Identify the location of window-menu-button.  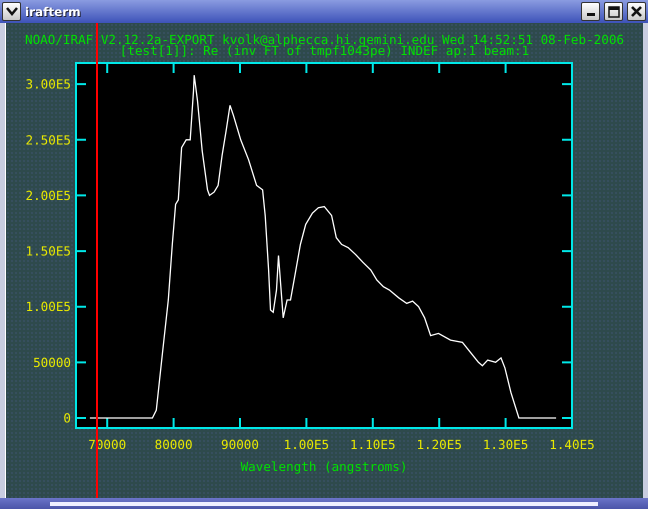
(11, 11).